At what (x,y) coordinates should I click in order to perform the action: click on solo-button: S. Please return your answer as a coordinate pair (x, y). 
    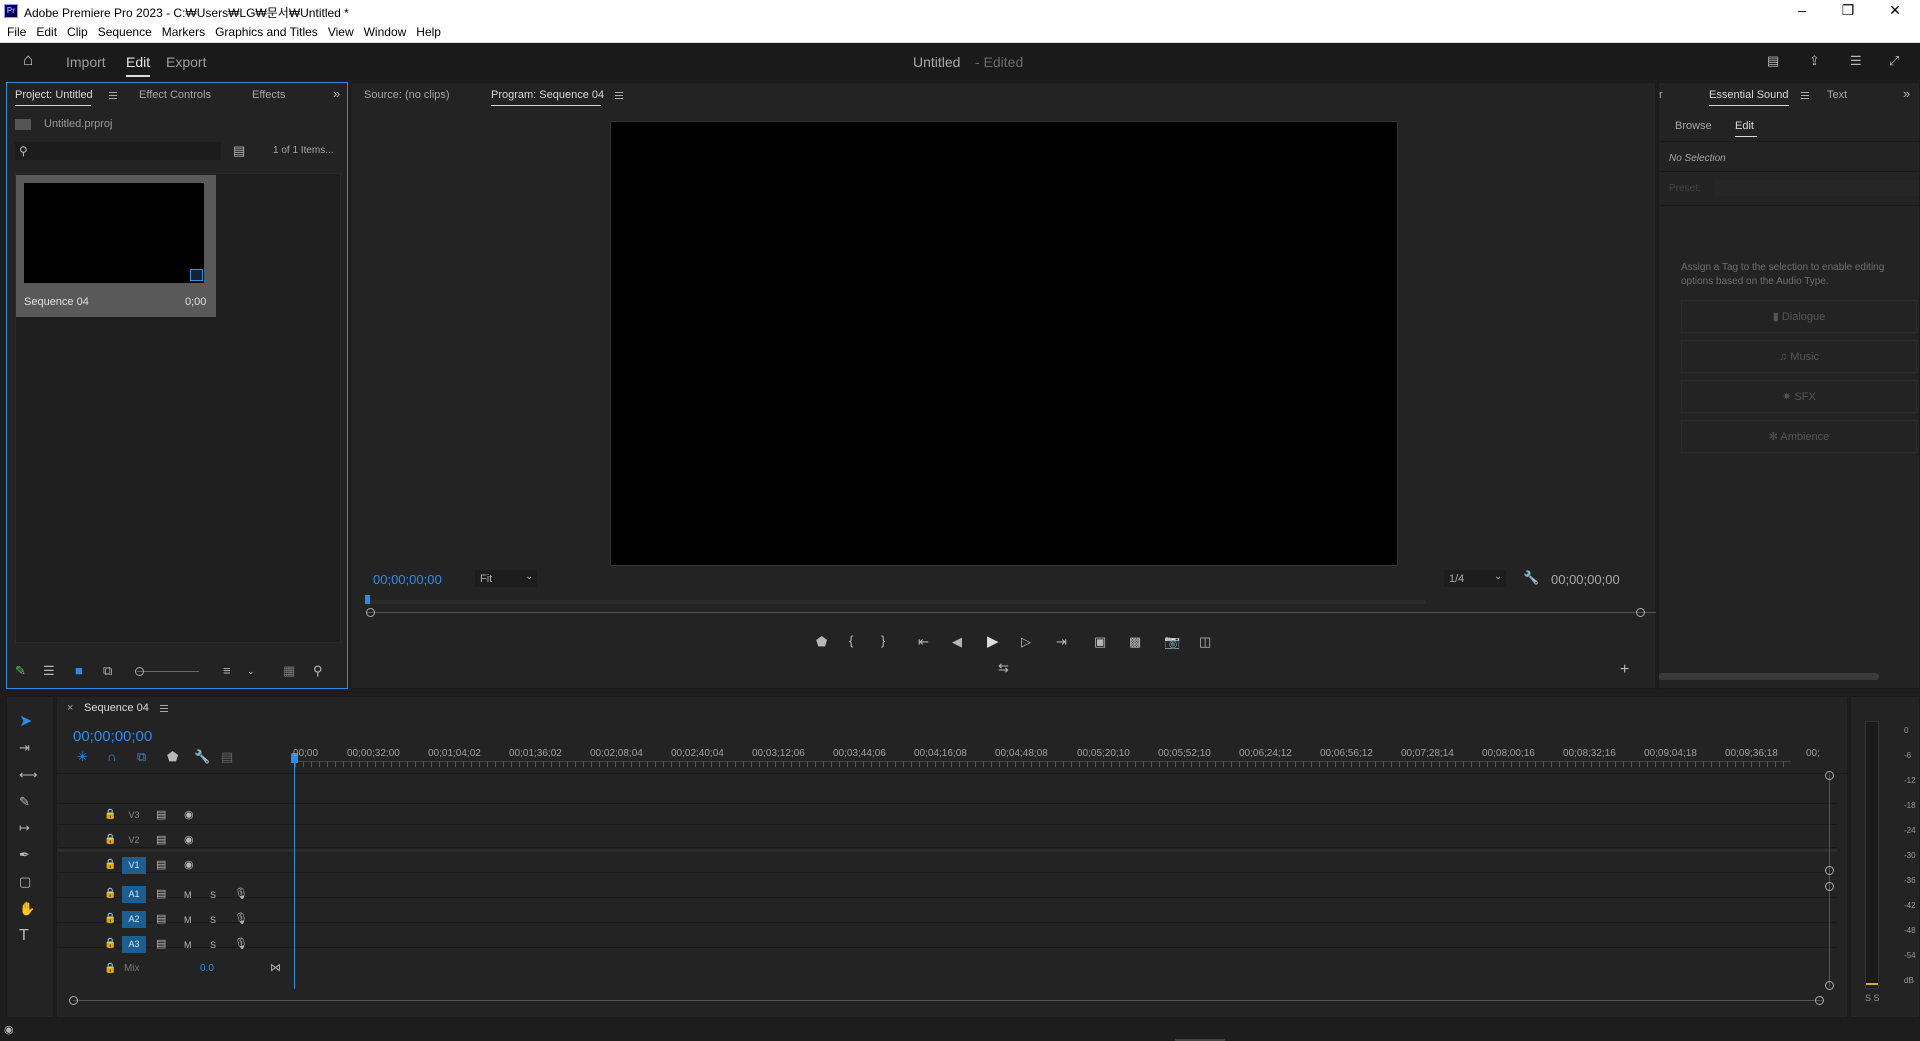
    Looking at the image, I should click on (213, 920).